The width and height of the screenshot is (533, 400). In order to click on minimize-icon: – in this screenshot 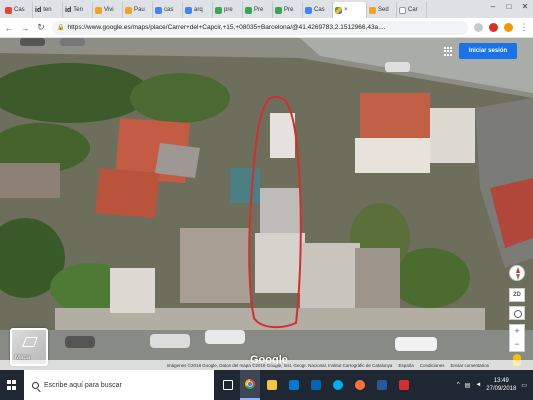, I will do `click(493, 7)`.